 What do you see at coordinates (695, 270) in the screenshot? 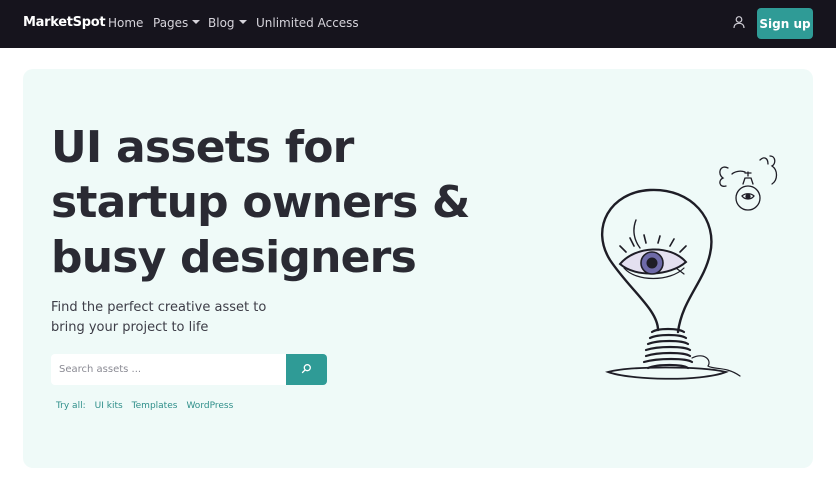
I see `lightbulb-eye-illustration` at bounding box center [695, 270].